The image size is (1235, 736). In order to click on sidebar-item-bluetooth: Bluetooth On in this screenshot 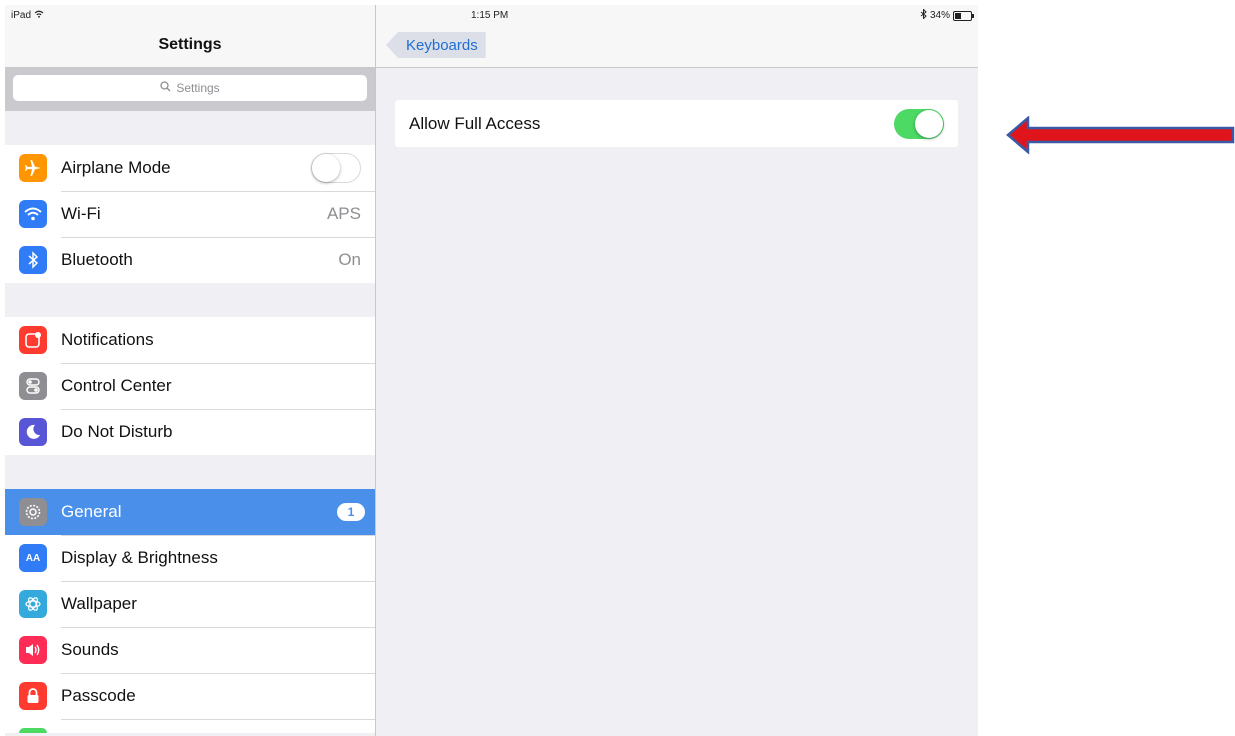, I will do `click(190, 260)`.